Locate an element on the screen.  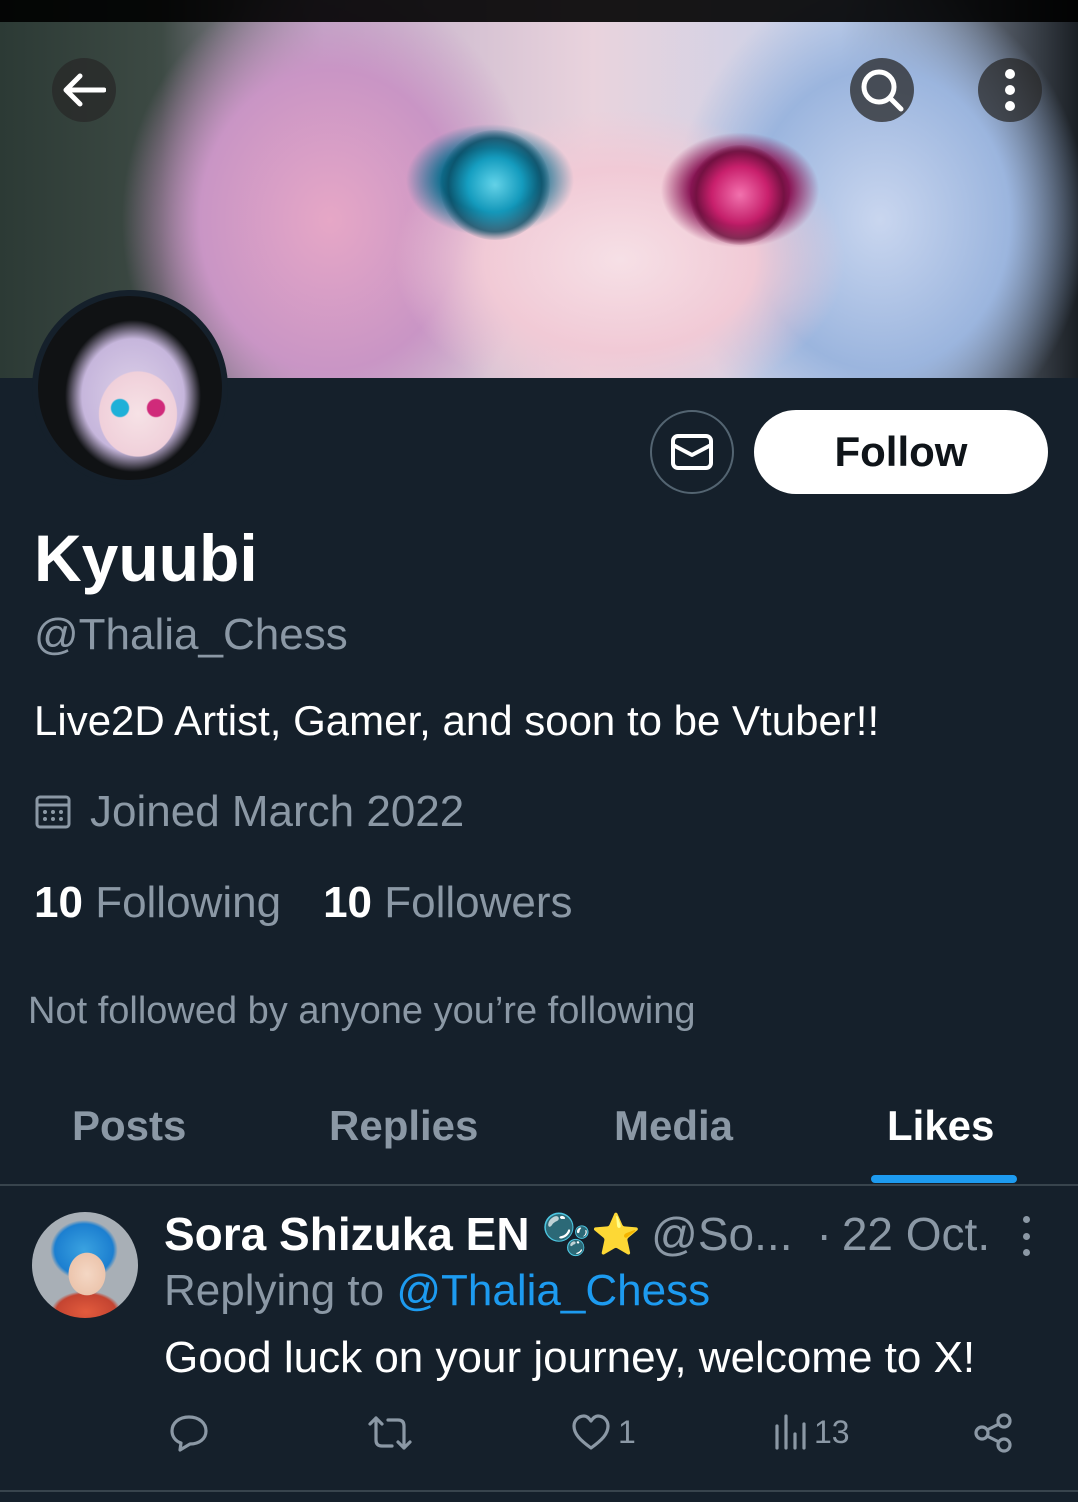
active-tab-indicator is located at coordinates (944, 1179).